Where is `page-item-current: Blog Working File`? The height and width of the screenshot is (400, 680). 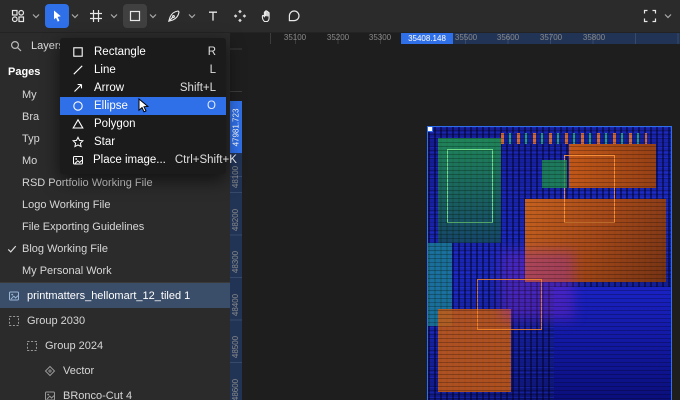 page-item-current: Blog Working File is located at coordinates (115, 249).